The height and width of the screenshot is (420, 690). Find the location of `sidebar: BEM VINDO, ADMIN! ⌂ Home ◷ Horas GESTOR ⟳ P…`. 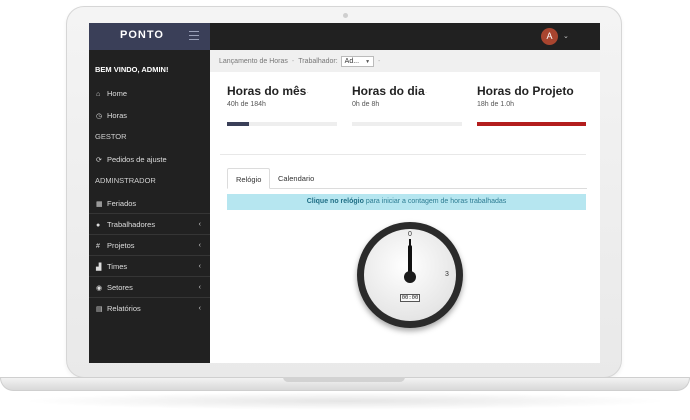

sidebar: BEM VINDO, ADMIN! ⌂ Home ◷ Horas GESTOR ⟳ P… is located at coordinates (149, 206).